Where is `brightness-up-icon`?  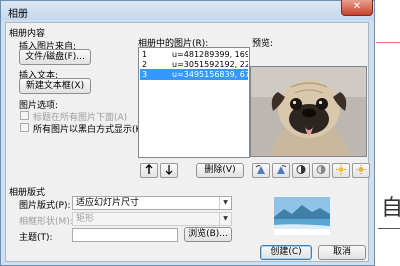 brightness-up-icon is located at coordinates (341, 169).